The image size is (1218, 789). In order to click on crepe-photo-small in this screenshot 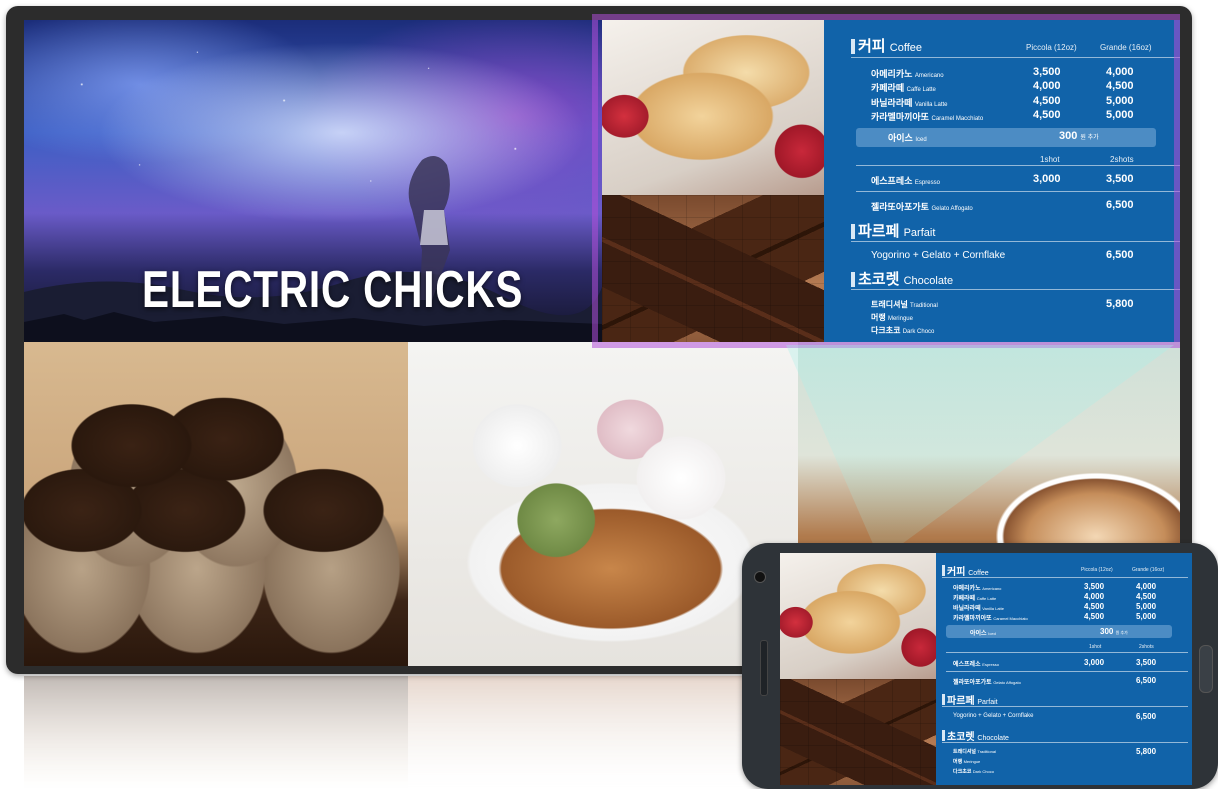, I will do `click(858, 616)`.